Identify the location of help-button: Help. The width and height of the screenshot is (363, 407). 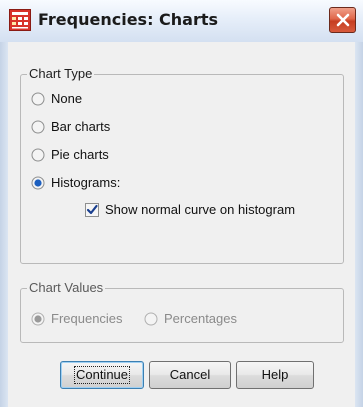
(275, 375).